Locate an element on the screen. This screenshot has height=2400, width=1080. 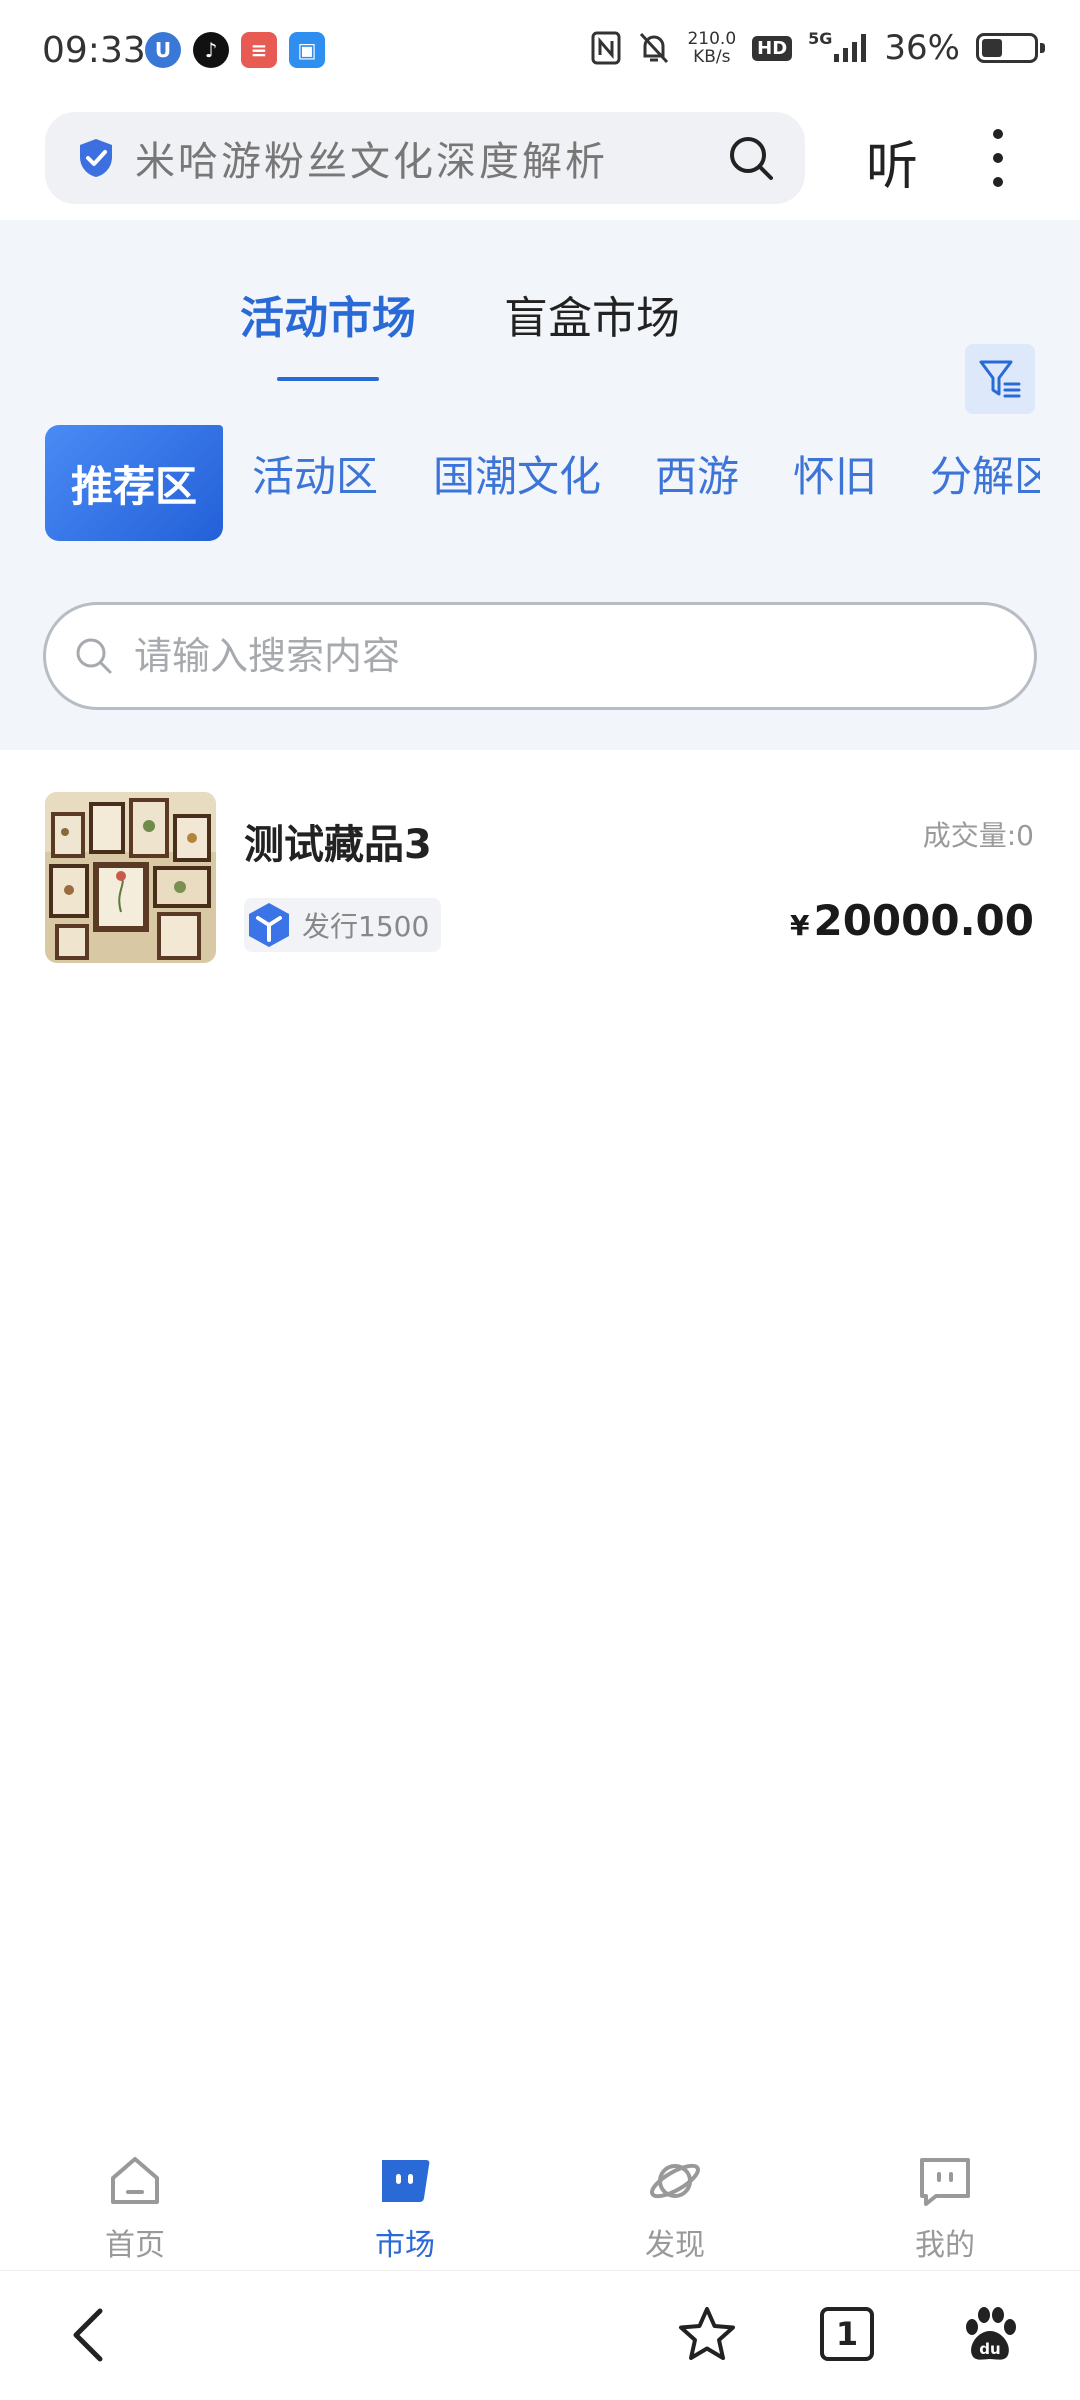
tabbar-label: 首页 is located at coordinates (135, 2245).